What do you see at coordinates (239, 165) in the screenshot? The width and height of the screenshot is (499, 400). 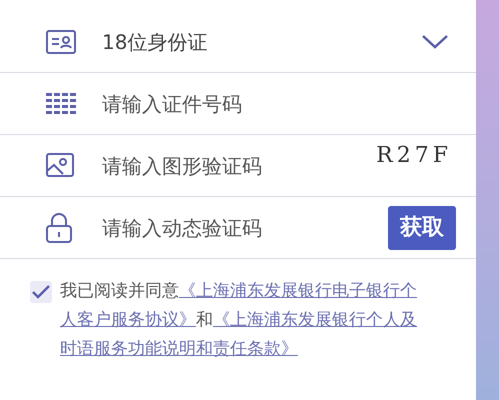 I see `input-field: 请输入图形验证码` at bounding box center [239, 165].